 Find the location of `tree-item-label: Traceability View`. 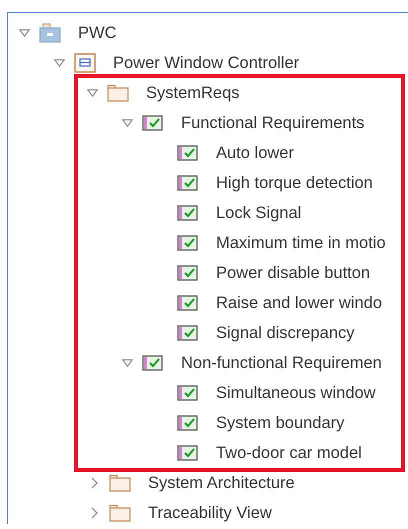

tree-item-label: Traceability View is located at coordinates (210, 513).